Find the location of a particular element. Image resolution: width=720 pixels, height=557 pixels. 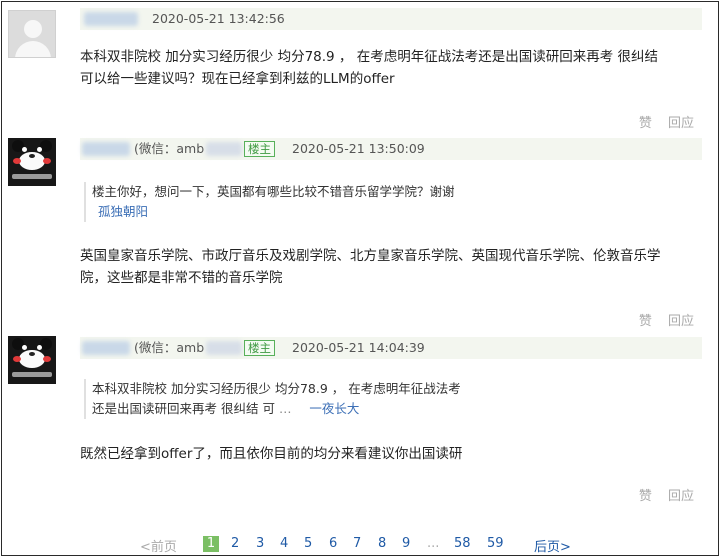

page-link: 4 is located at coordinates (284, 543).